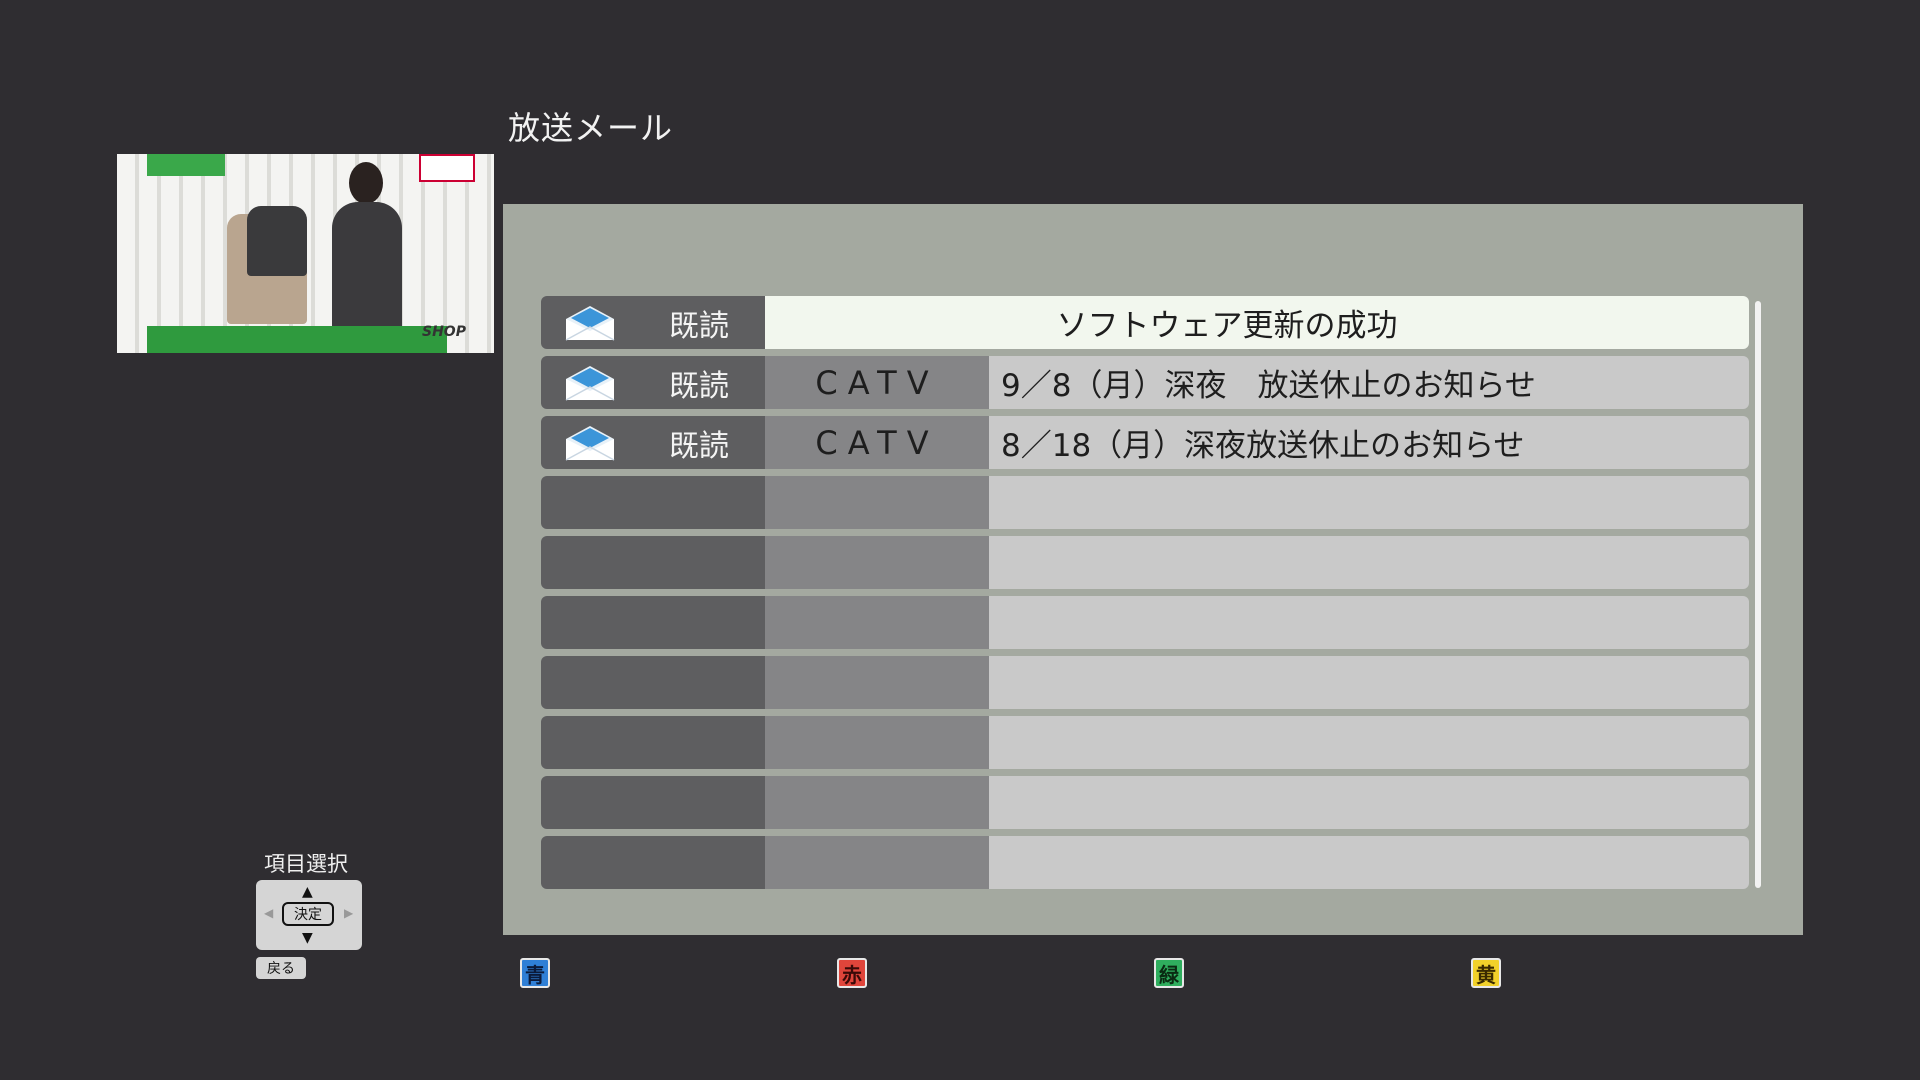 This screenshot has width=1920, height=1080. I want to click on mail-subject: 8／18（月）深夜放送休止のお知らせ, so click(1369, 442).